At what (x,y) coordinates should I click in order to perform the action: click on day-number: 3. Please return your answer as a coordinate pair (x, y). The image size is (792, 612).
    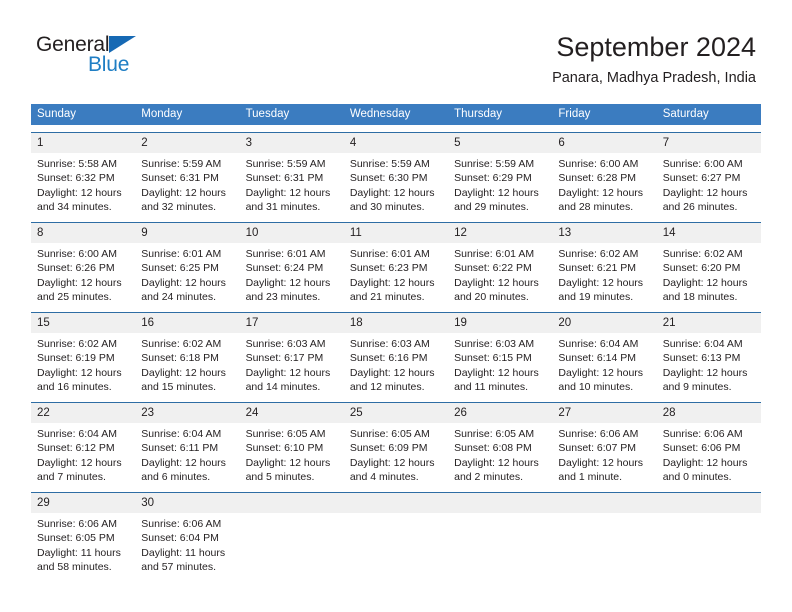
    Looking at the image, I should click on (292, 143).